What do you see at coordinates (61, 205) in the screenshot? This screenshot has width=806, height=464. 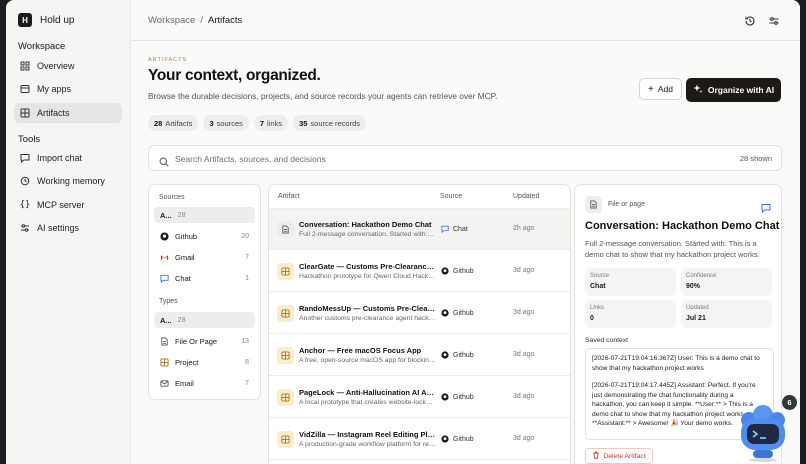 I see `sidebar-item-label: MCP server` at bounding box center [61, 205].